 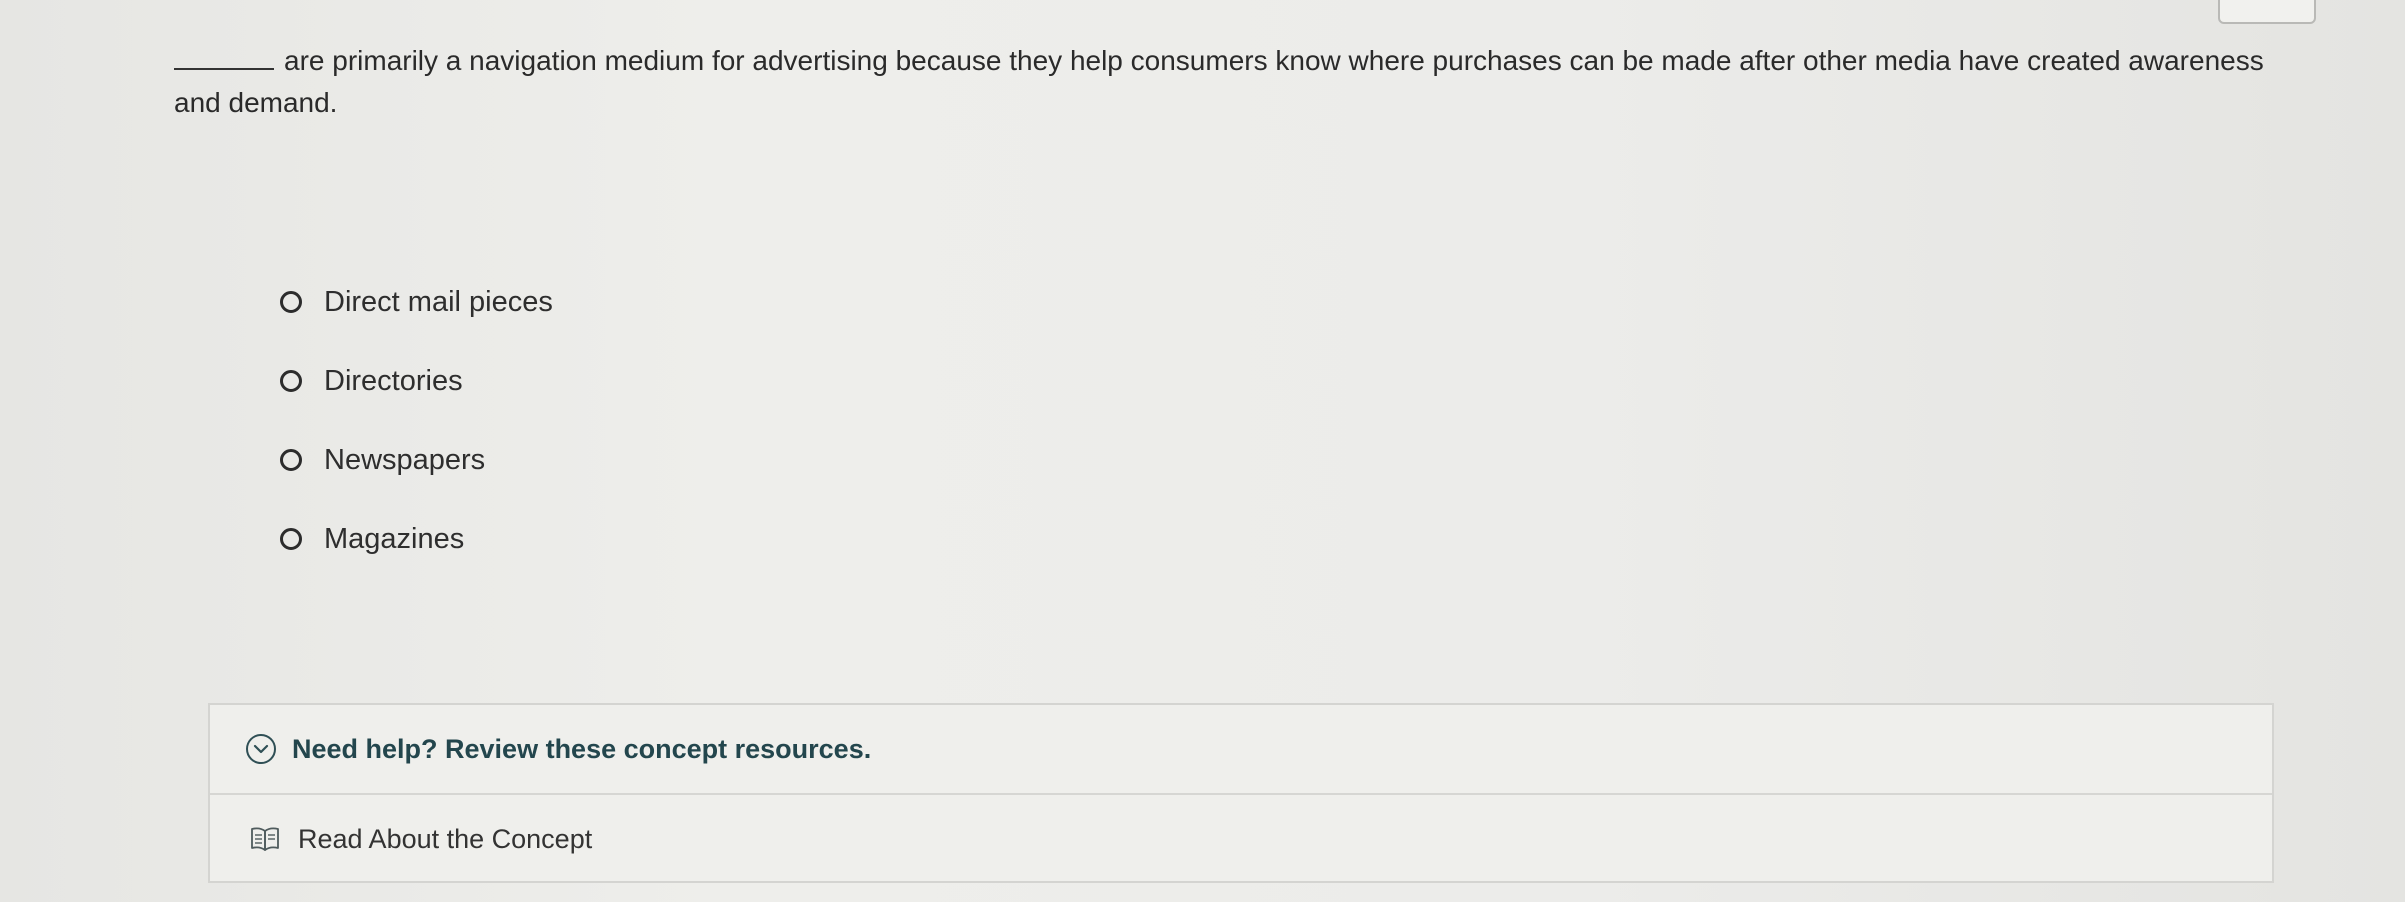 What do you see at coordinates (261, 749) in the screenshot?
I see `chevron-down-icon` at bounding box center [261, 749].